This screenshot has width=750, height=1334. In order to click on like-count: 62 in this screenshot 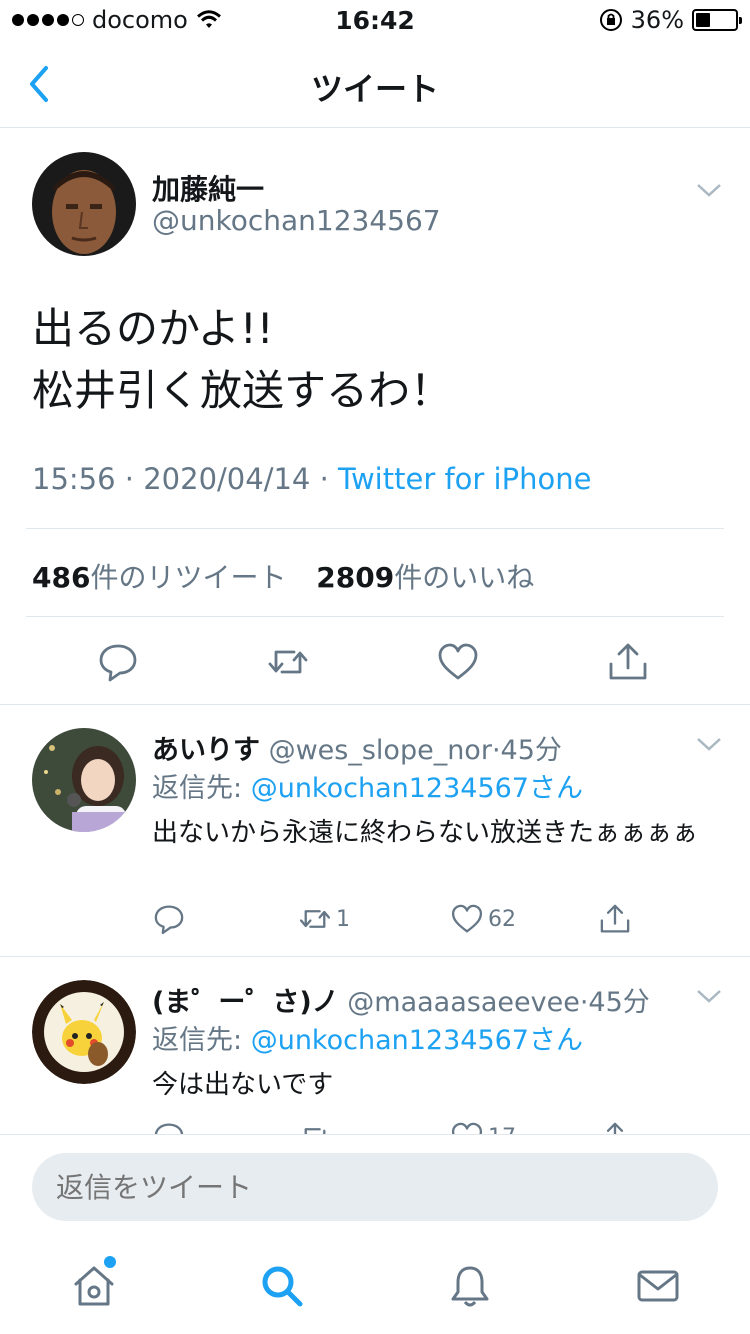, I will do `click(502, 919)`.